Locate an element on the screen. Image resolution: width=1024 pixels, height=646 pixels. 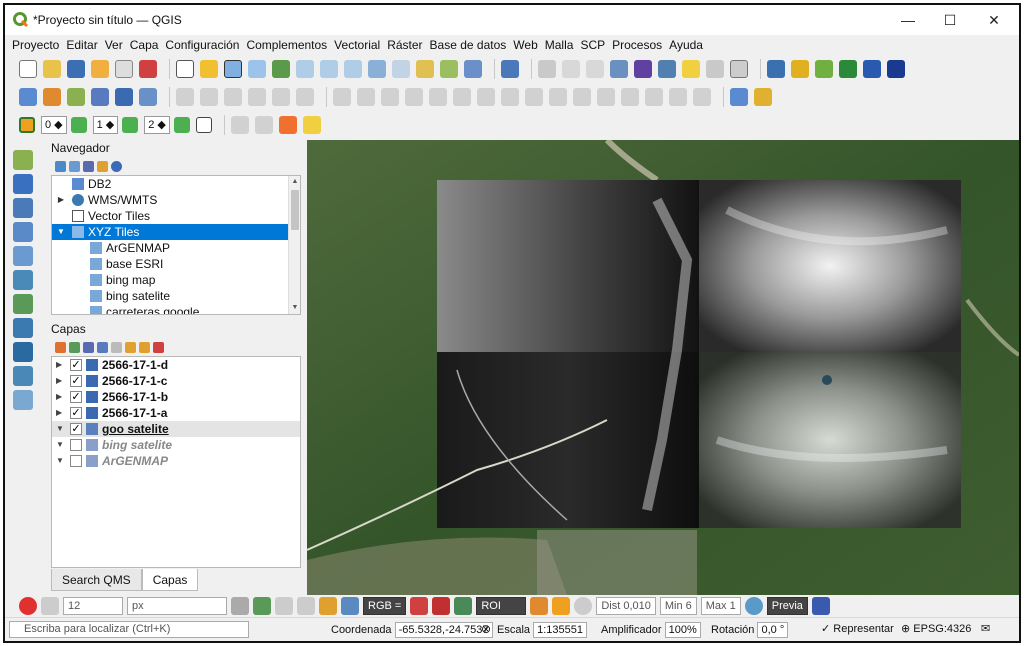
preview-button: Previa is located at coordinates (787, 606).